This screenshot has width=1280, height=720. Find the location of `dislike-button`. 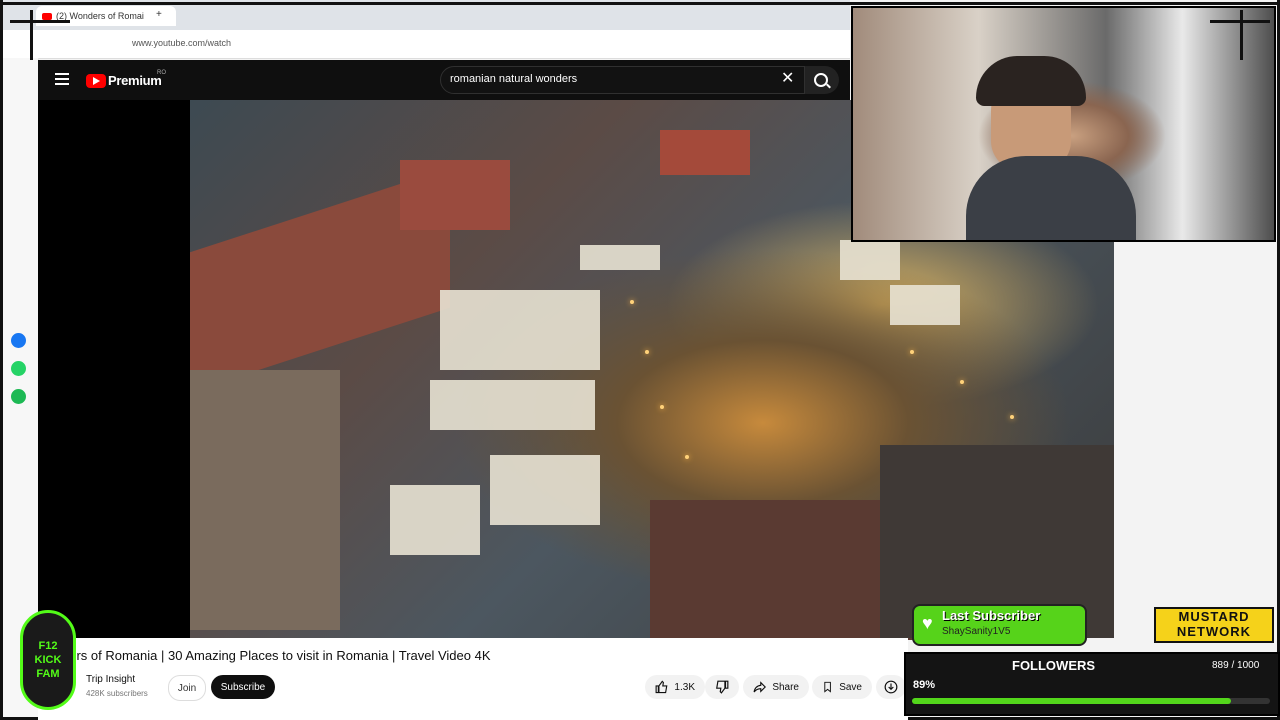

dislike-button is located at coordinates (722, 687).